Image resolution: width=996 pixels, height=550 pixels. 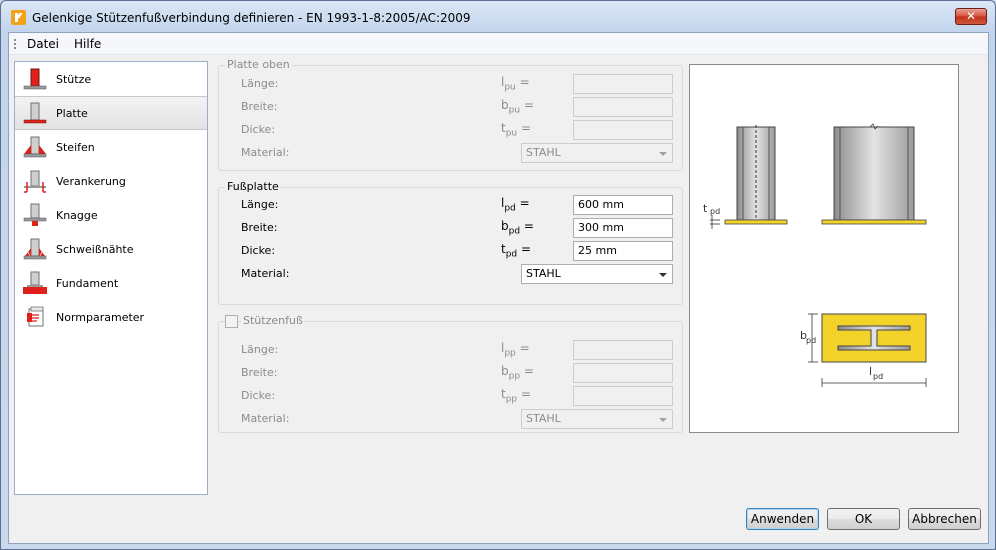 I want to click on row-laenge: Länge: lpp =, so click(x=451, y=350).